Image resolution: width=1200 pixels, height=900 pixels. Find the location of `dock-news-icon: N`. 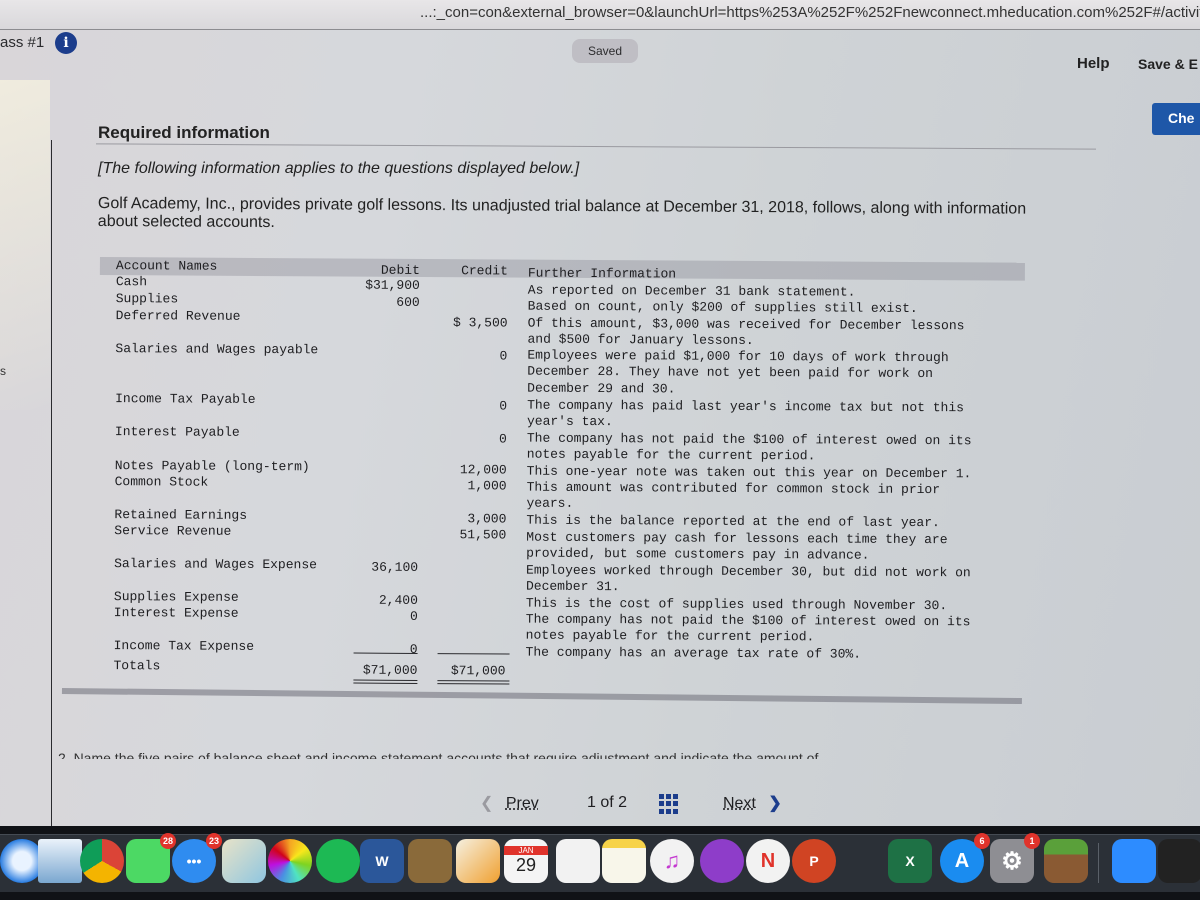

dock-news-icon: N is located at coordinates (768, 861).